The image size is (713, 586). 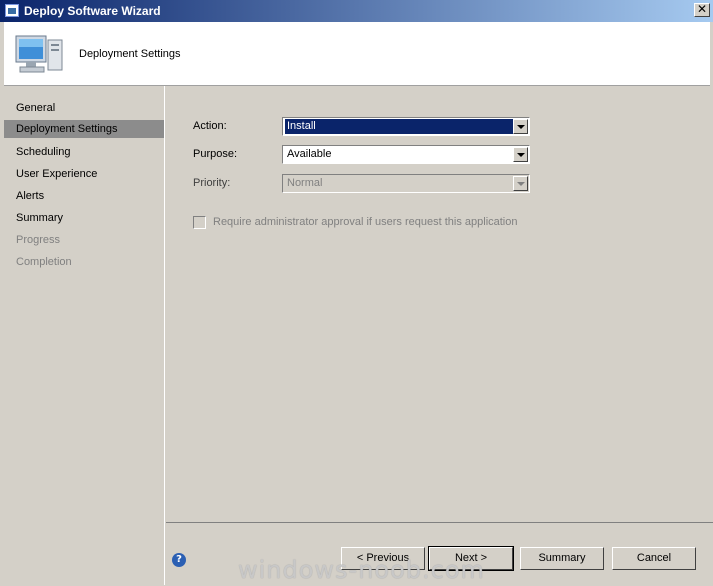 I want to click on title-bar: Deploy Software Wizard ✕, so click(x=356, y=11).